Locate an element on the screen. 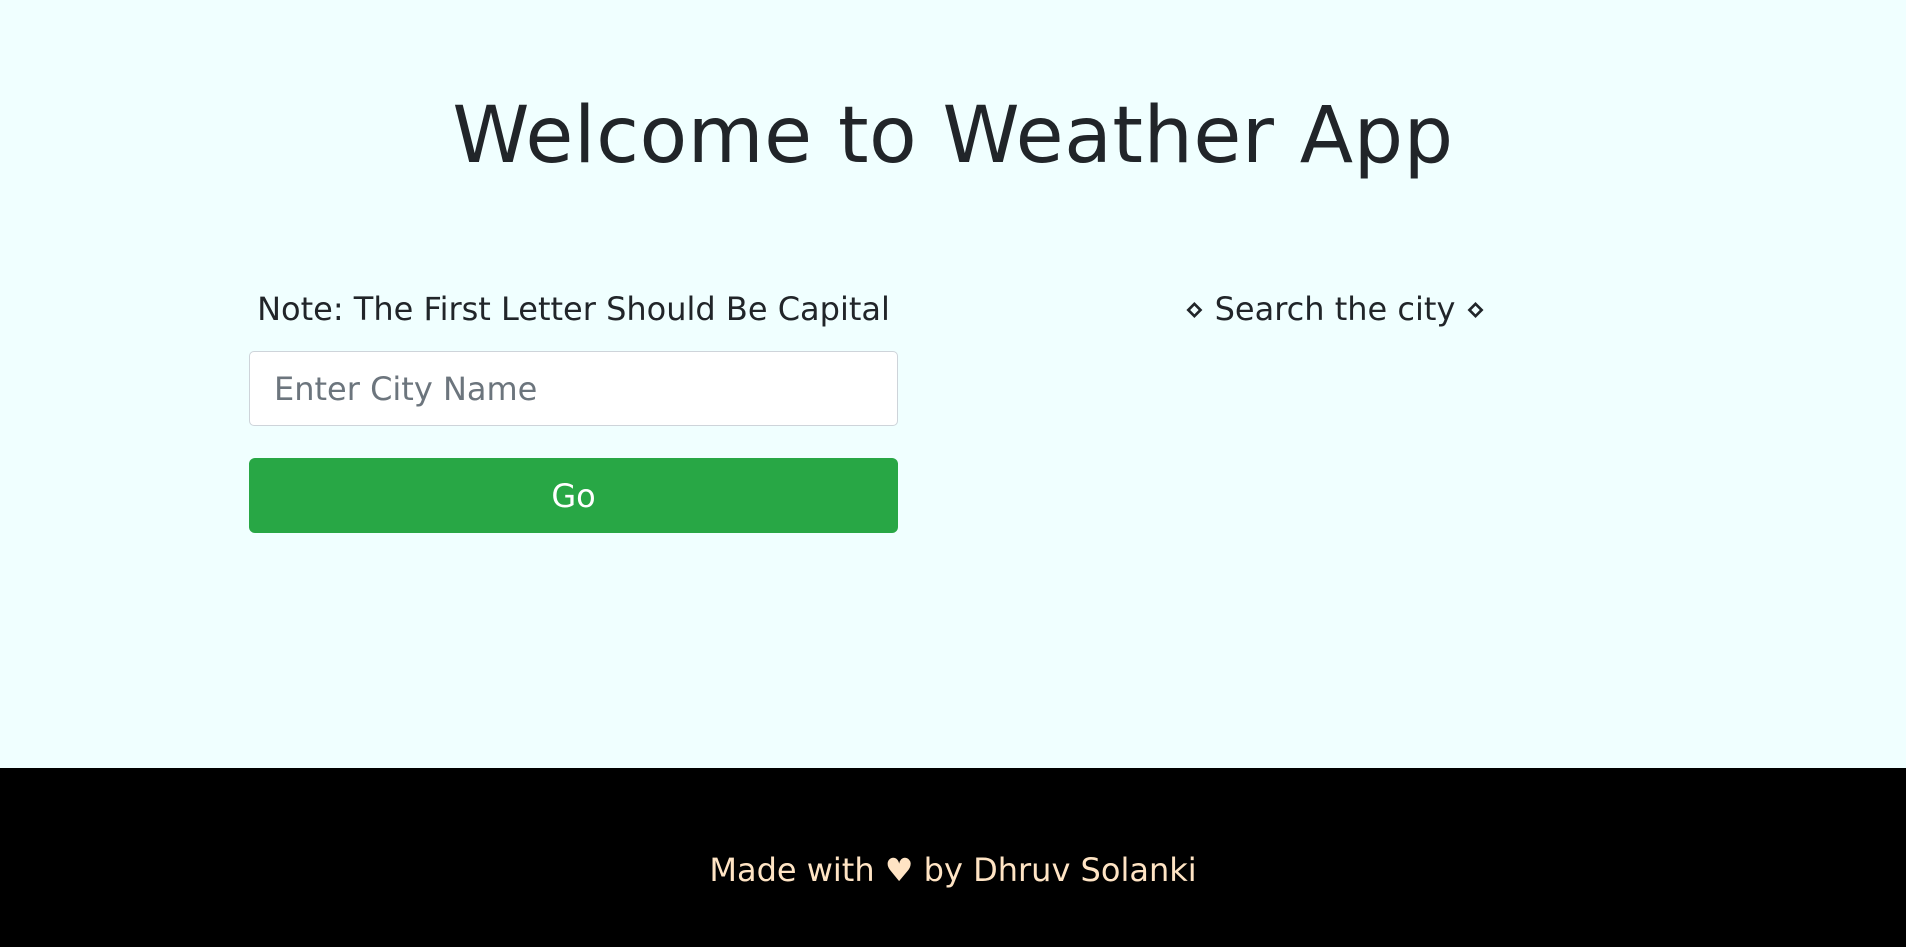 This screenshot has height=947, width=1906. city-name-input is located at coordinates (573, 388).